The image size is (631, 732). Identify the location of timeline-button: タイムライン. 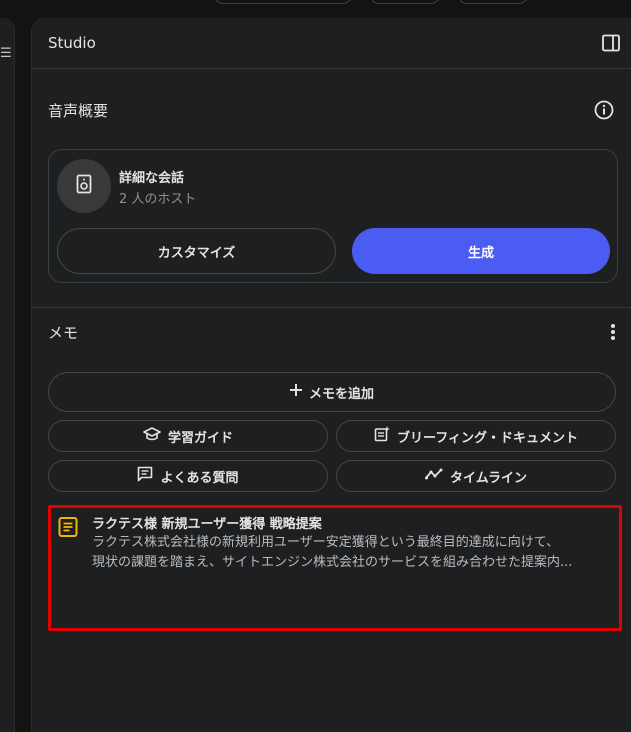
(476, 476).